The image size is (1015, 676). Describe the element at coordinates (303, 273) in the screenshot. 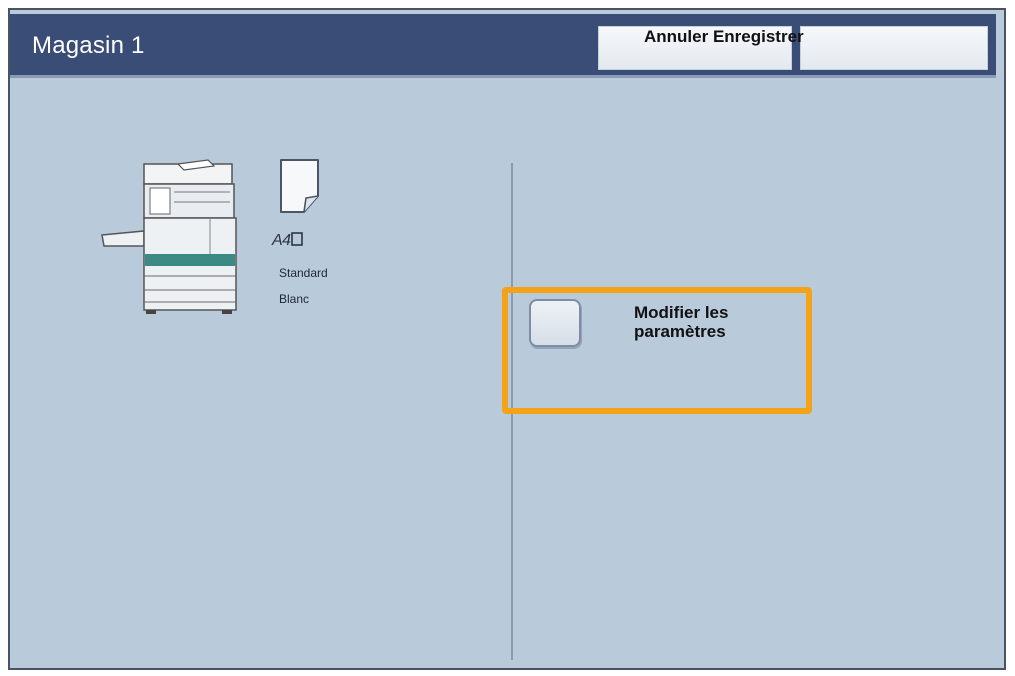

I see `paper-type-label: Standard` at that location.